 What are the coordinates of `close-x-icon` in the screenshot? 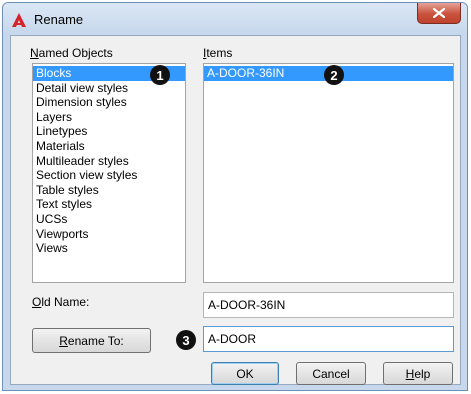 It's located at (439, 13).